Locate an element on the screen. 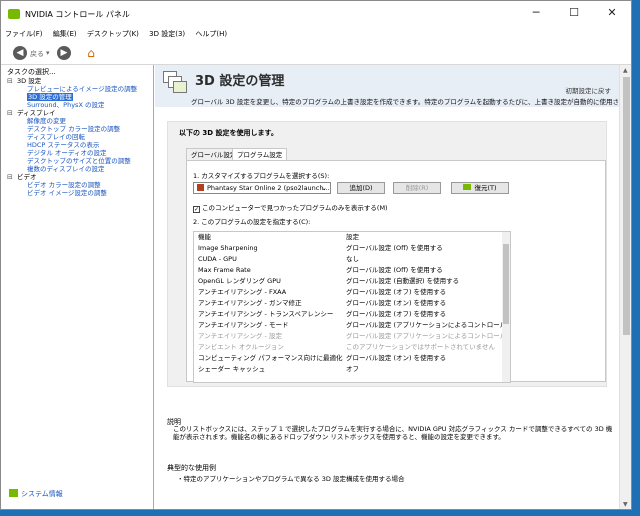  feature-setting: このアプリケーションではサポートされていません is located at coordinates (420, 347).